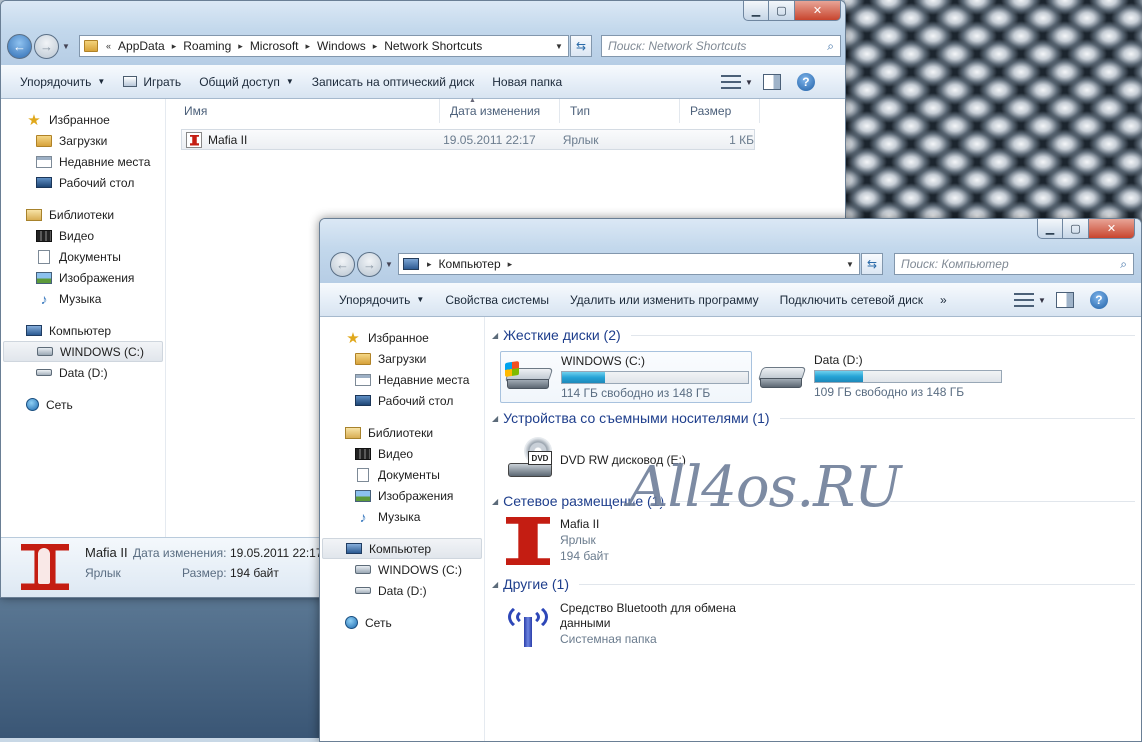 The image size is (1142, 742). What do you see at coordinates (720, 110) in the screenshot?
I see `column-size: Размер` at bounding box center [720, 110].